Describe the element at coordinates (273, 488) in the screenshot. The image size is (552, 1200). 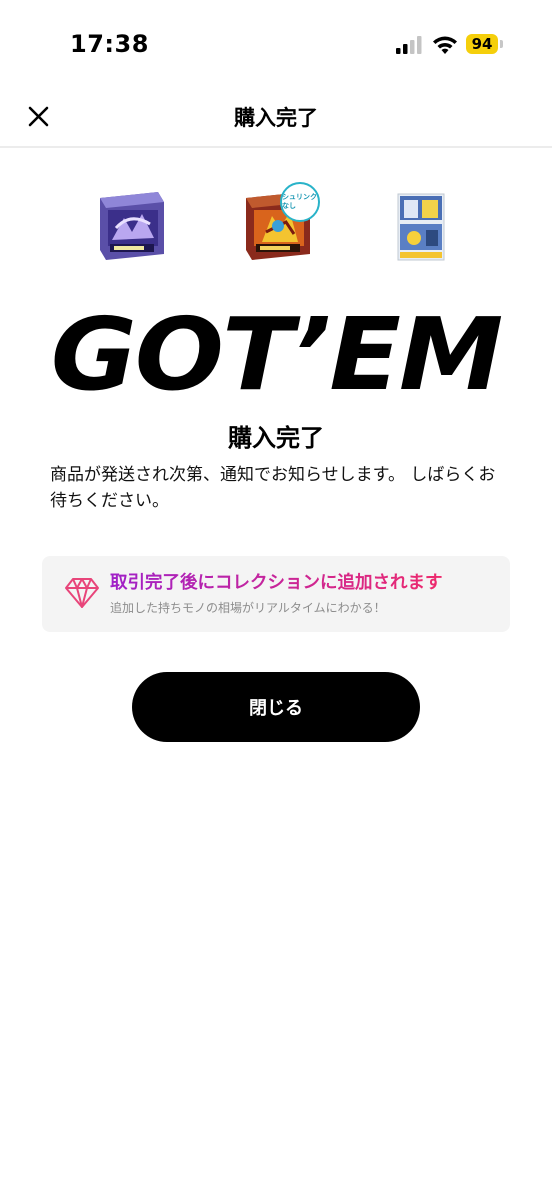
I see `completion-message: 商品が発送され次第、通知でお知らせします。 しばらくお待ちください。` at that location.